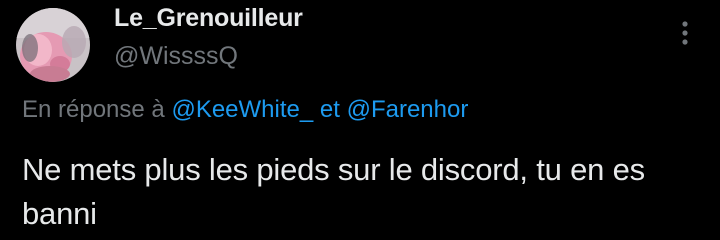  Describe the element at coordinates (242, 109) in the screenshot. I see `reply-mention-keewhite: @KeeWhite_` at that location.